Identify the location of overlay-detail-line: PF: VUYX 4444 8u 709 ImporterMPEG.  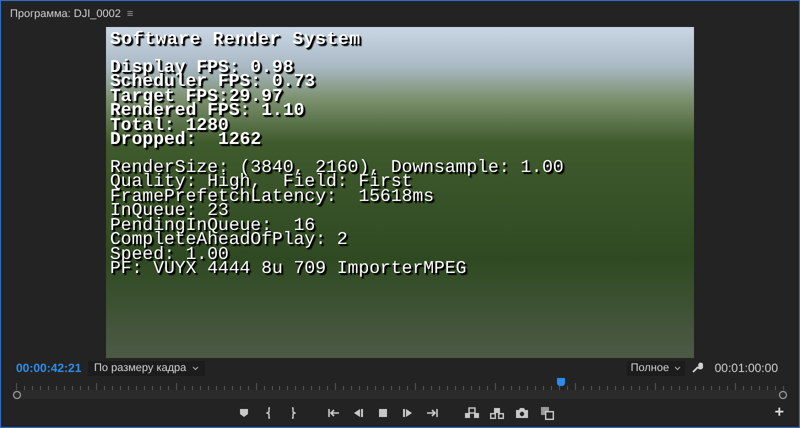
(289, 269).